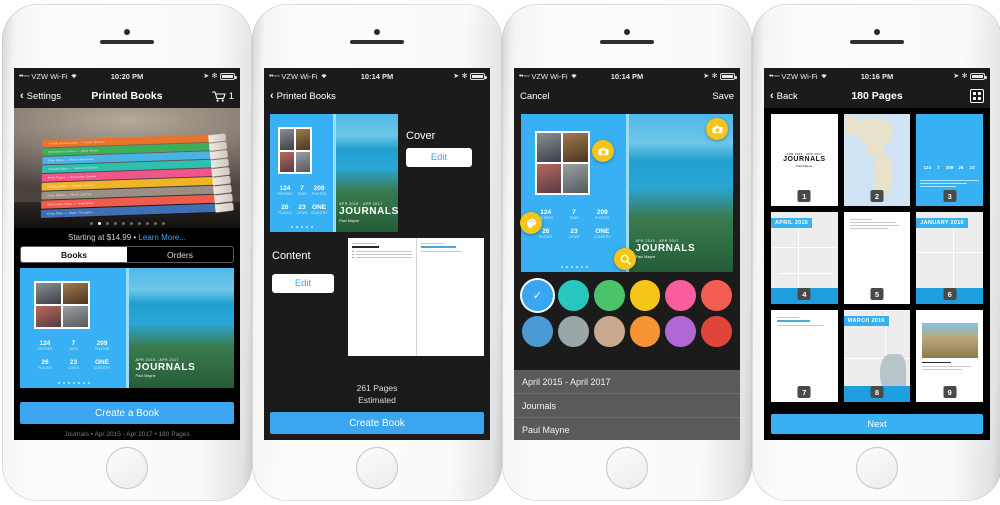 This screenshot has width=1000, height=505. I want to click on cart-button: 1, so click(222, 96).